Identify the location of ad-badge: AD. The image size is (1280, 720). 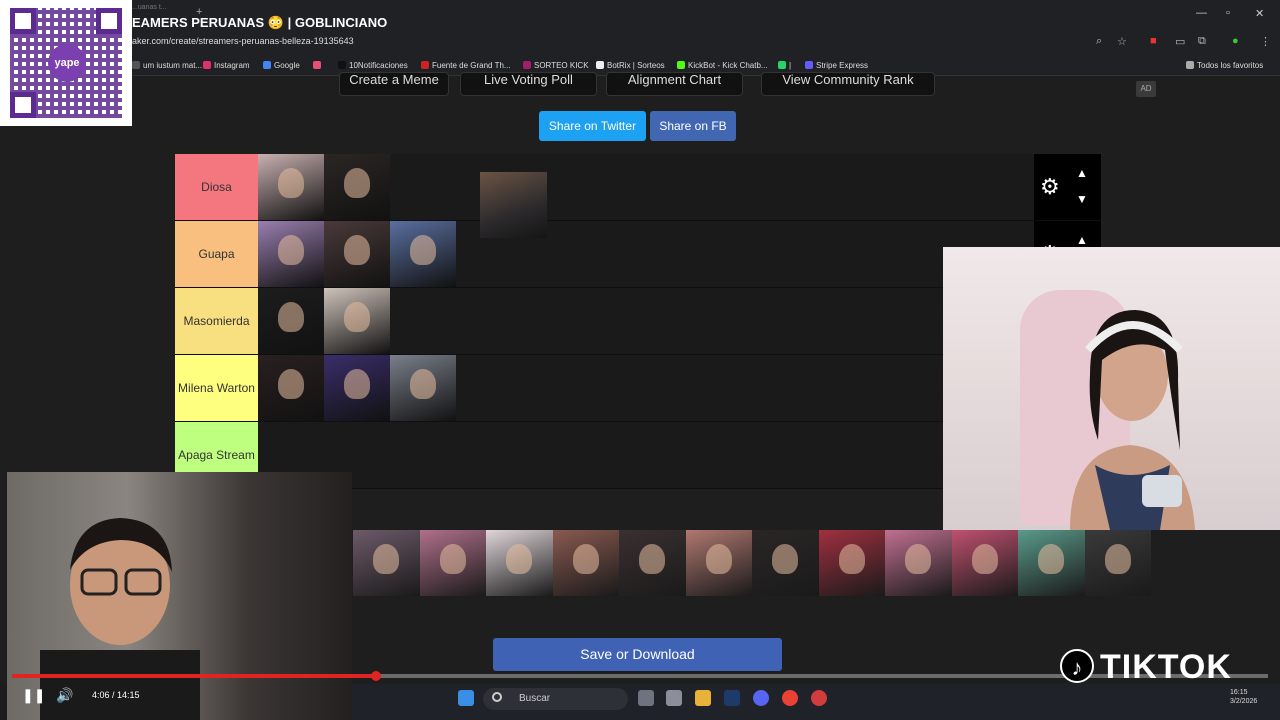
(1146, 89).